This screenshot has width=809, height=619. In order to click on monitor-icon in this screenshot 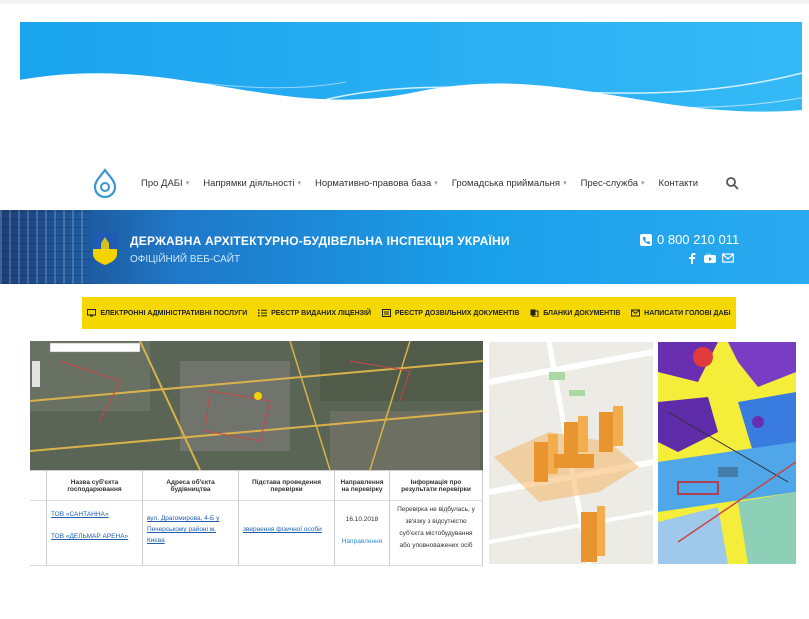, I will do `click(92, 313)`.